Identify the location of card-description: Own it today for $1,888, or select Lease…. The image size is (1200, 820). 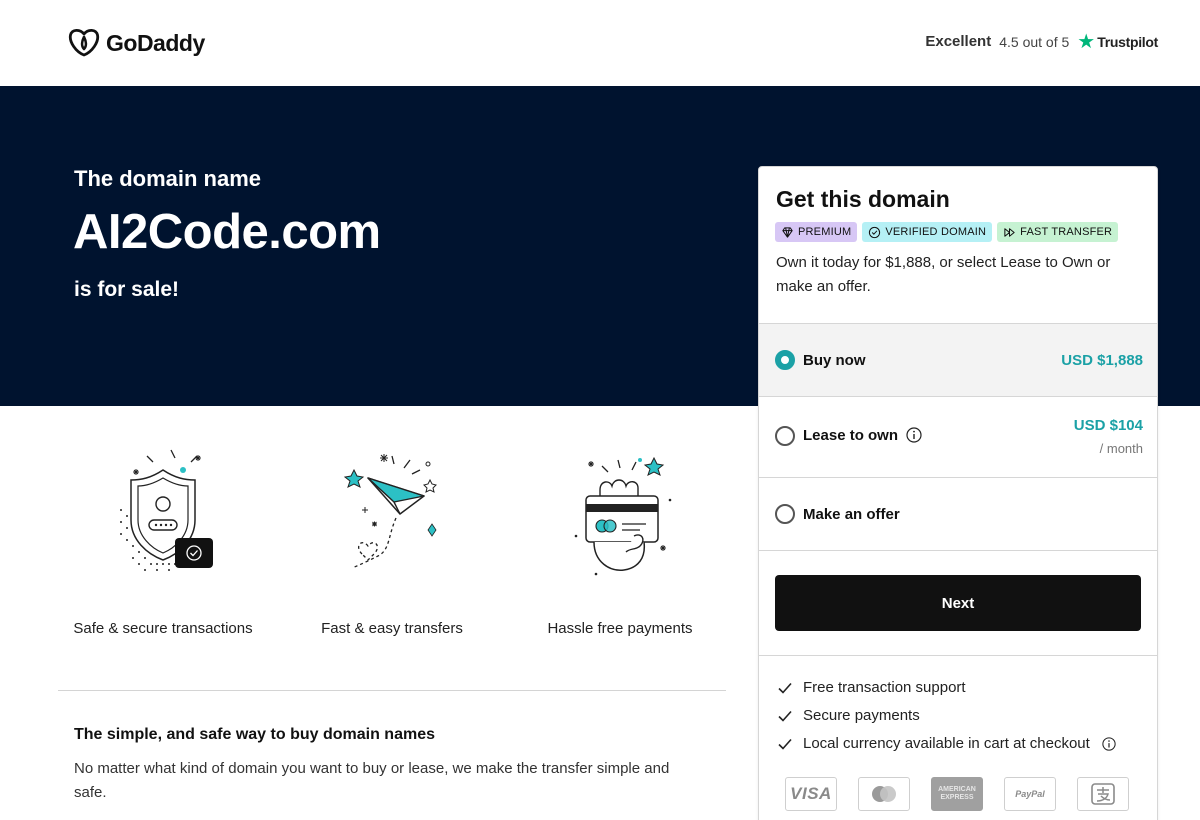
(943, 274).